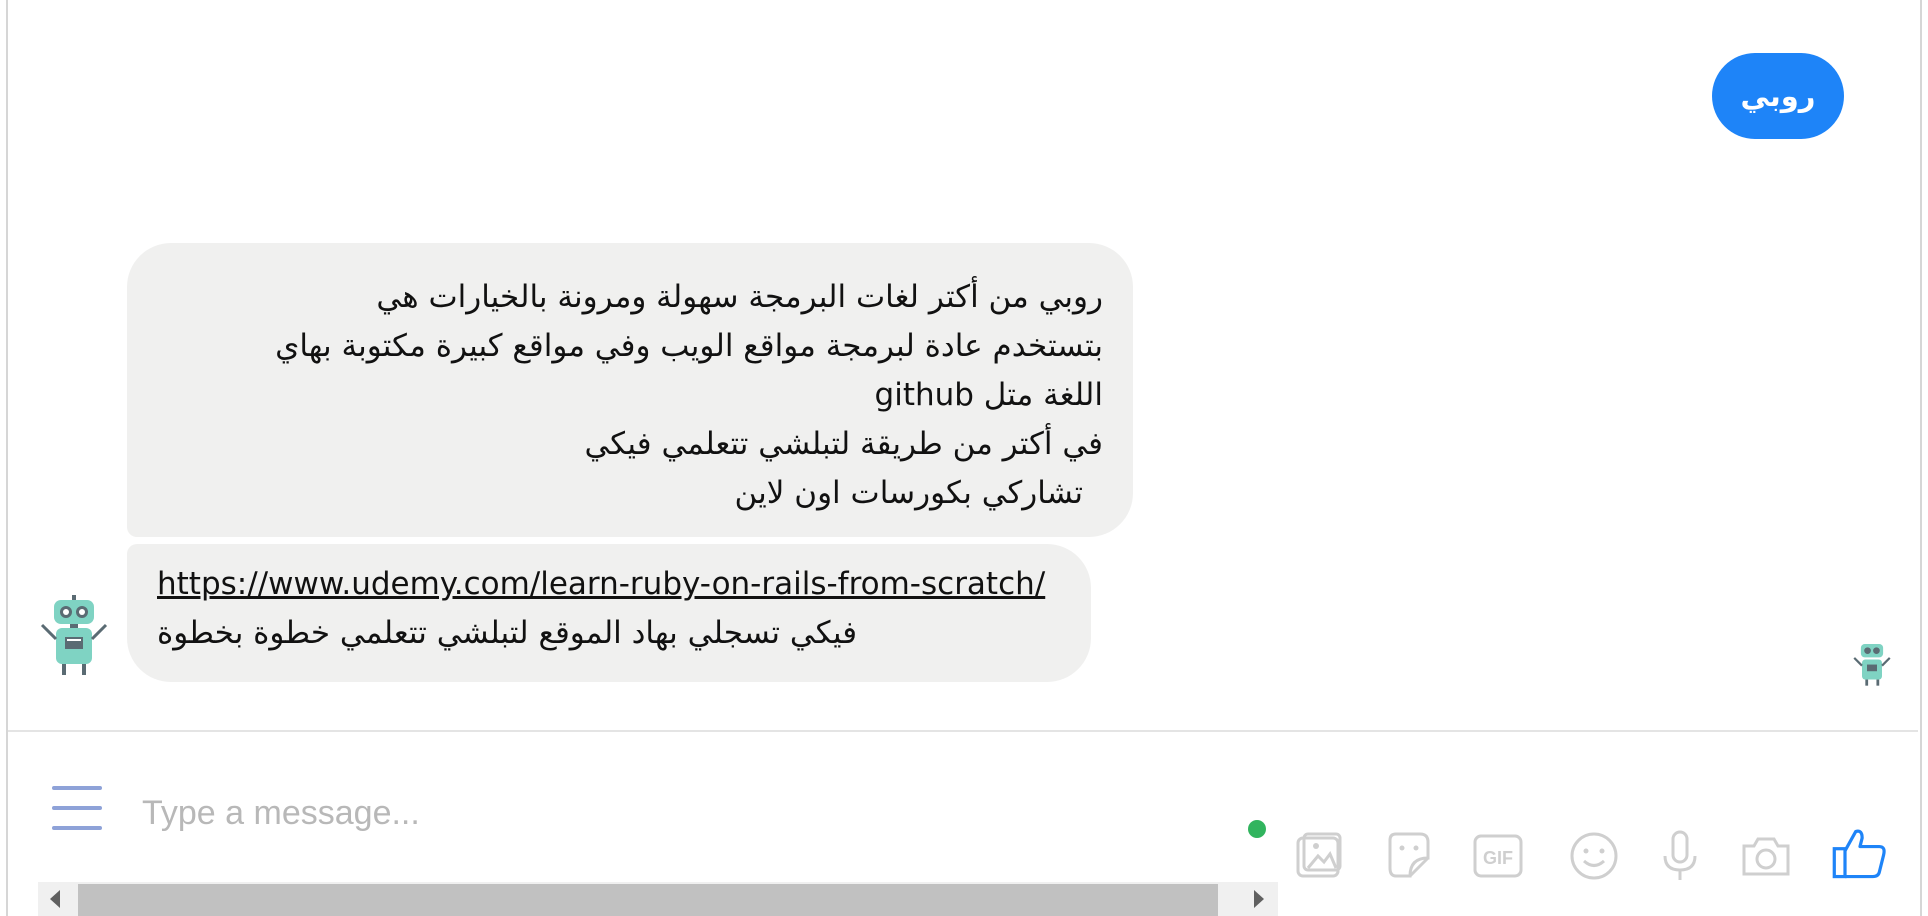 This screenshot has width=1928, height=916. I want to click on emoji-icon, so click(1594, 856).